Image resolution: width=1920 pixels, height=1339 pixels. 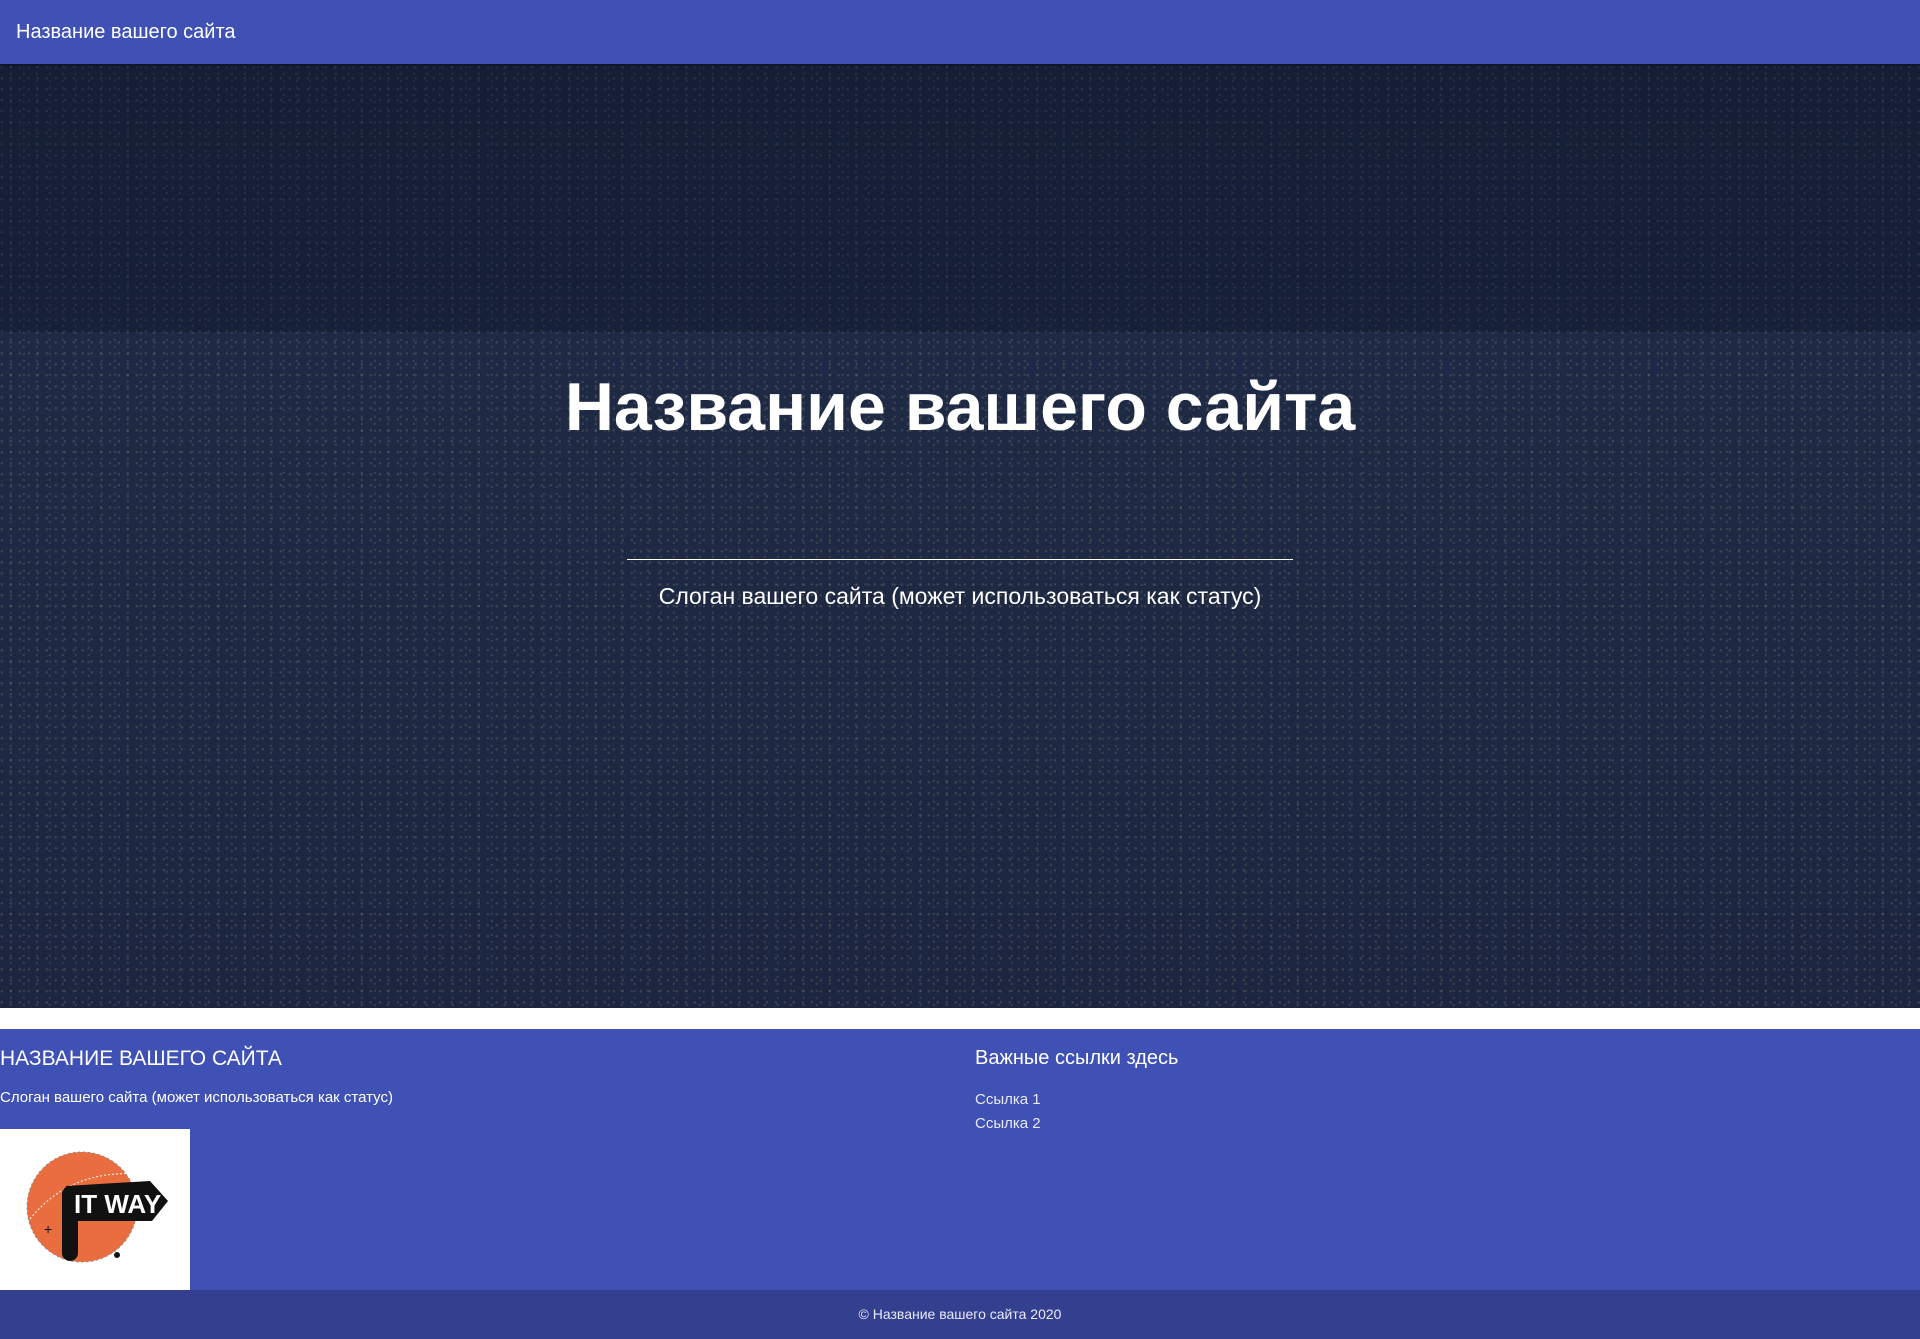 I want to click on hero-title: Название вашего сайта, so click(x=960, y=407).